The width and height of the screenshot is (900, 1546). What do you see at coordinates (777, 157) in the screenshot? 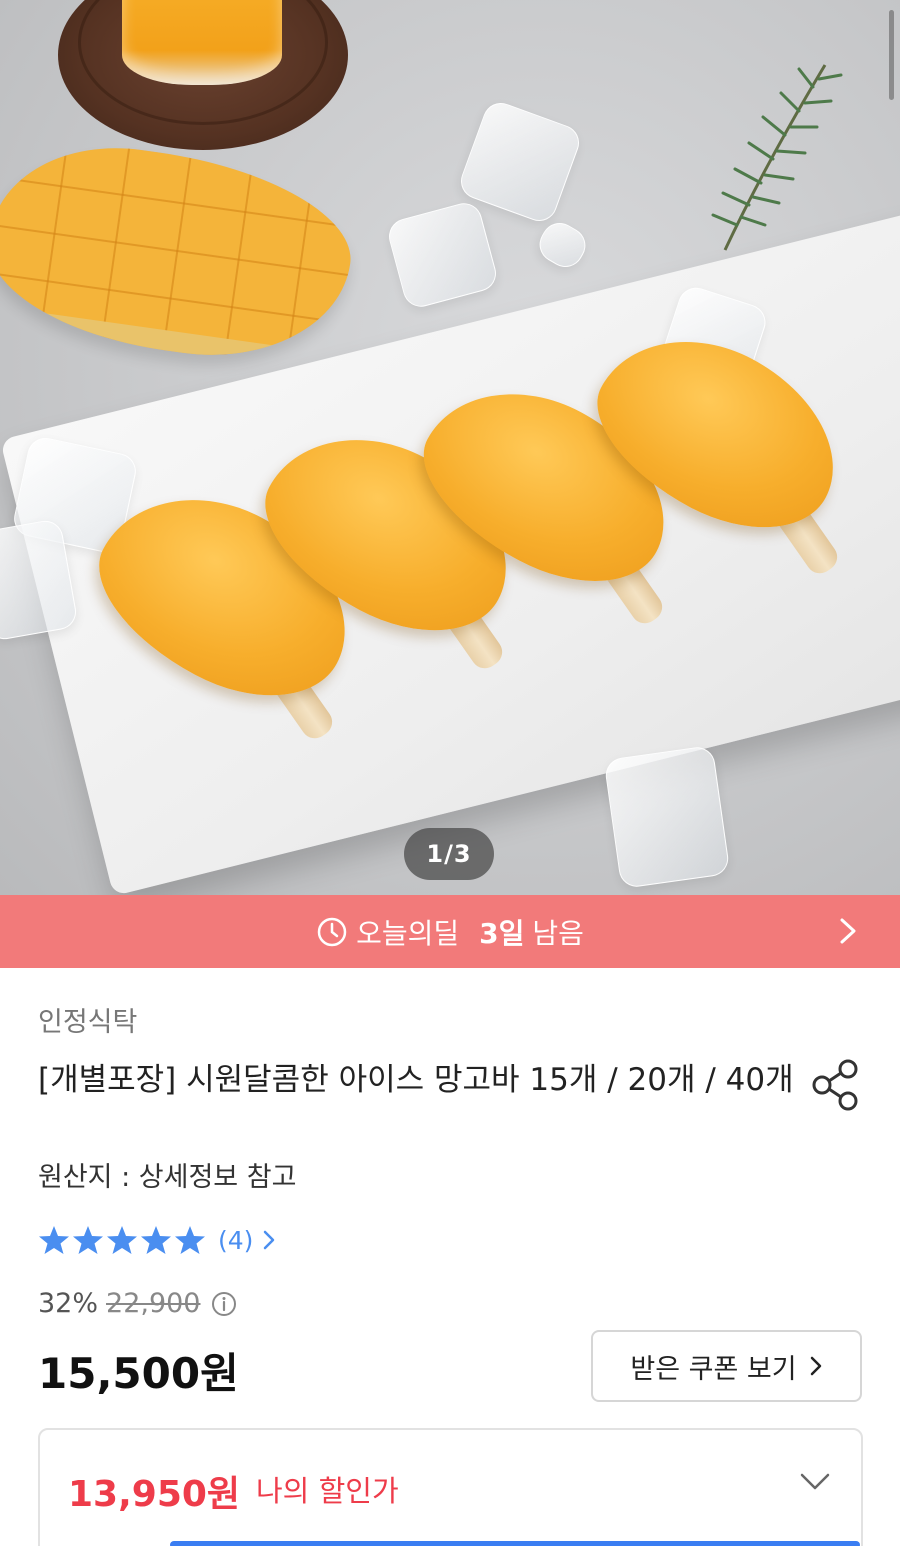
I see `rosemary-sprig` at bounding box center [777, 157].